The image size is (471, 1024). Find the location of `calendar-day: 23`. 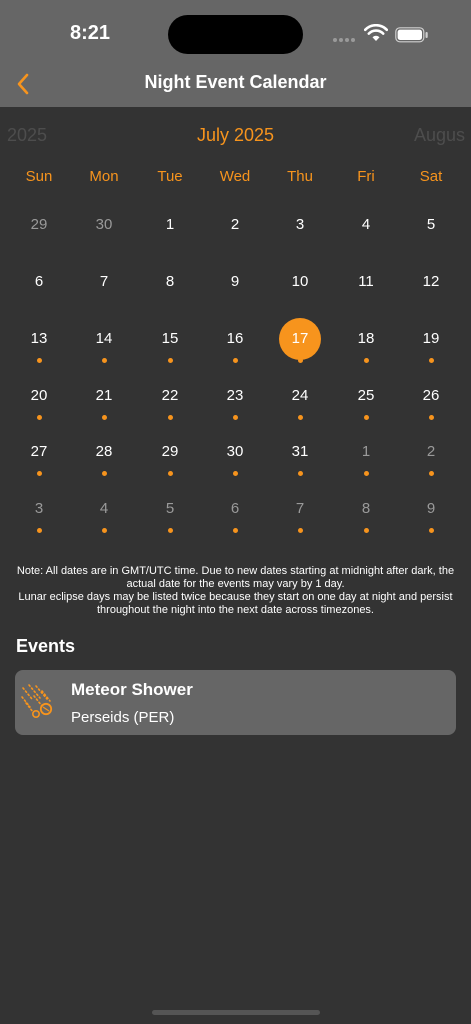

calendar-day: 23 is located at coordinates (235, 399).